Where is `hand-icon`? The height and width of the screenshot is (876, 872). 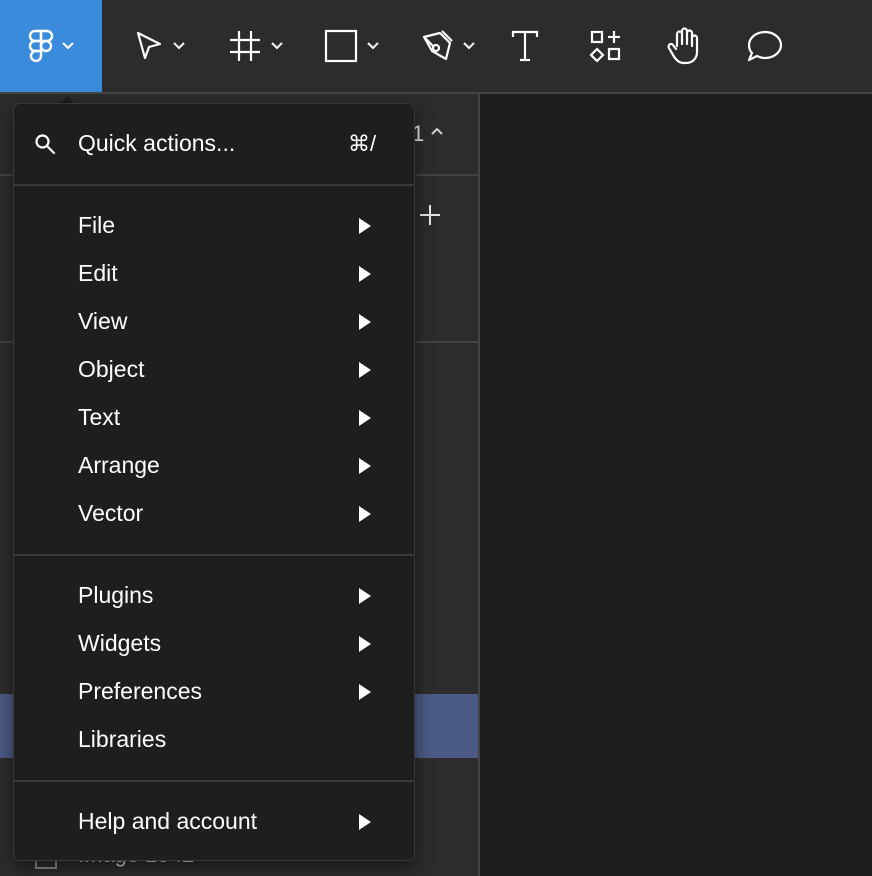
hand-icon is located at coordinates (683, 46).